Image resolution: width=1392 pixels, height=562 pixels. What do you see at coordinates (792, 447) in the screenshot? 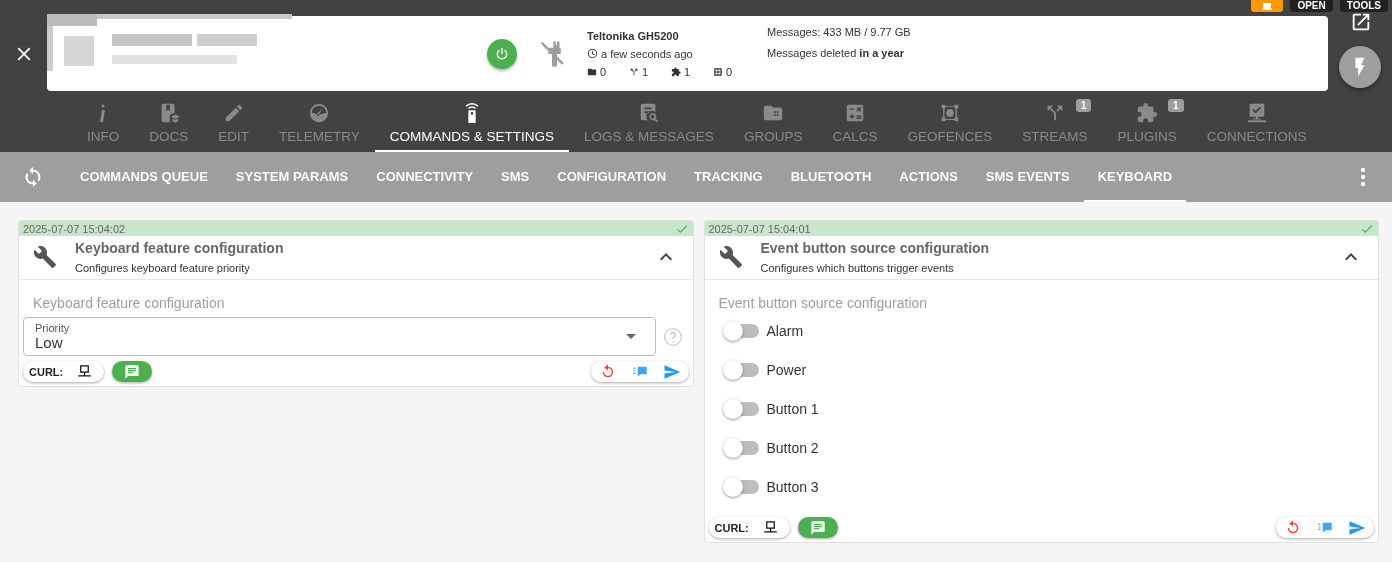
I see `toggle-label: Button 2` at bounding box center [792, 447].